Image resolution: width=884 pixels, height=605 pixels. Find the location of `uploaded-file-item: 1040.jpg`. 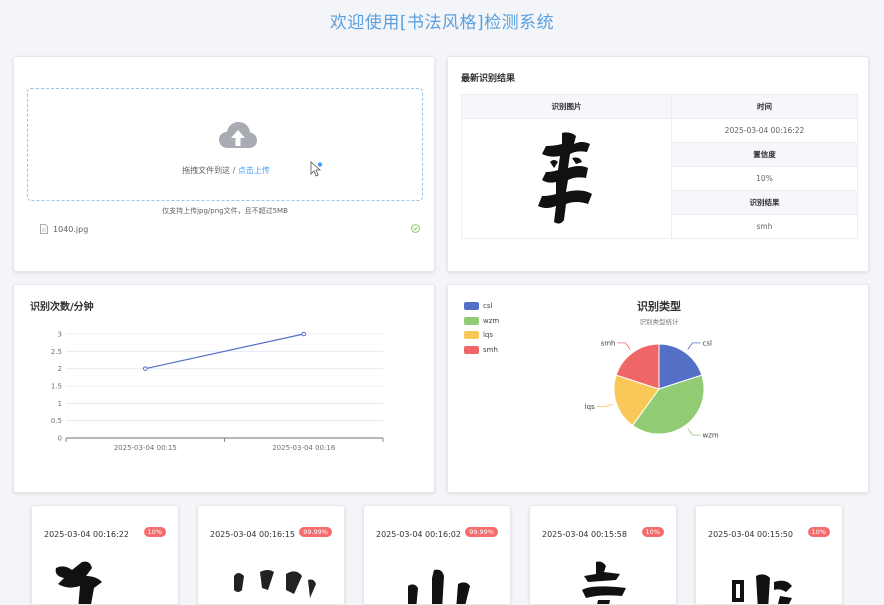

uploaded-file-item: 1040.jpg is located at coordinates (230, 229).